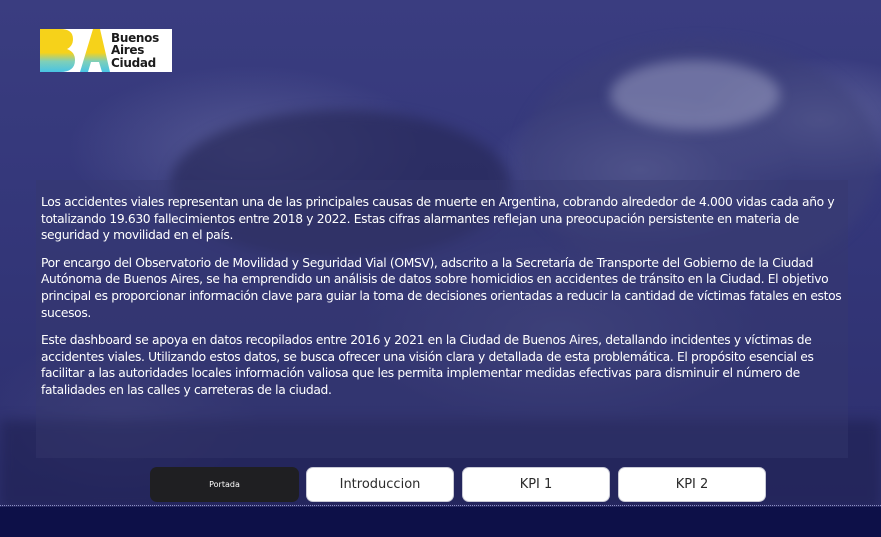 The width and height of the screenshot is (881, 537). What do you see at coordinates (695, 95) in the screenshot?
I see `windshield-glare` at bounding box center [695, 95].